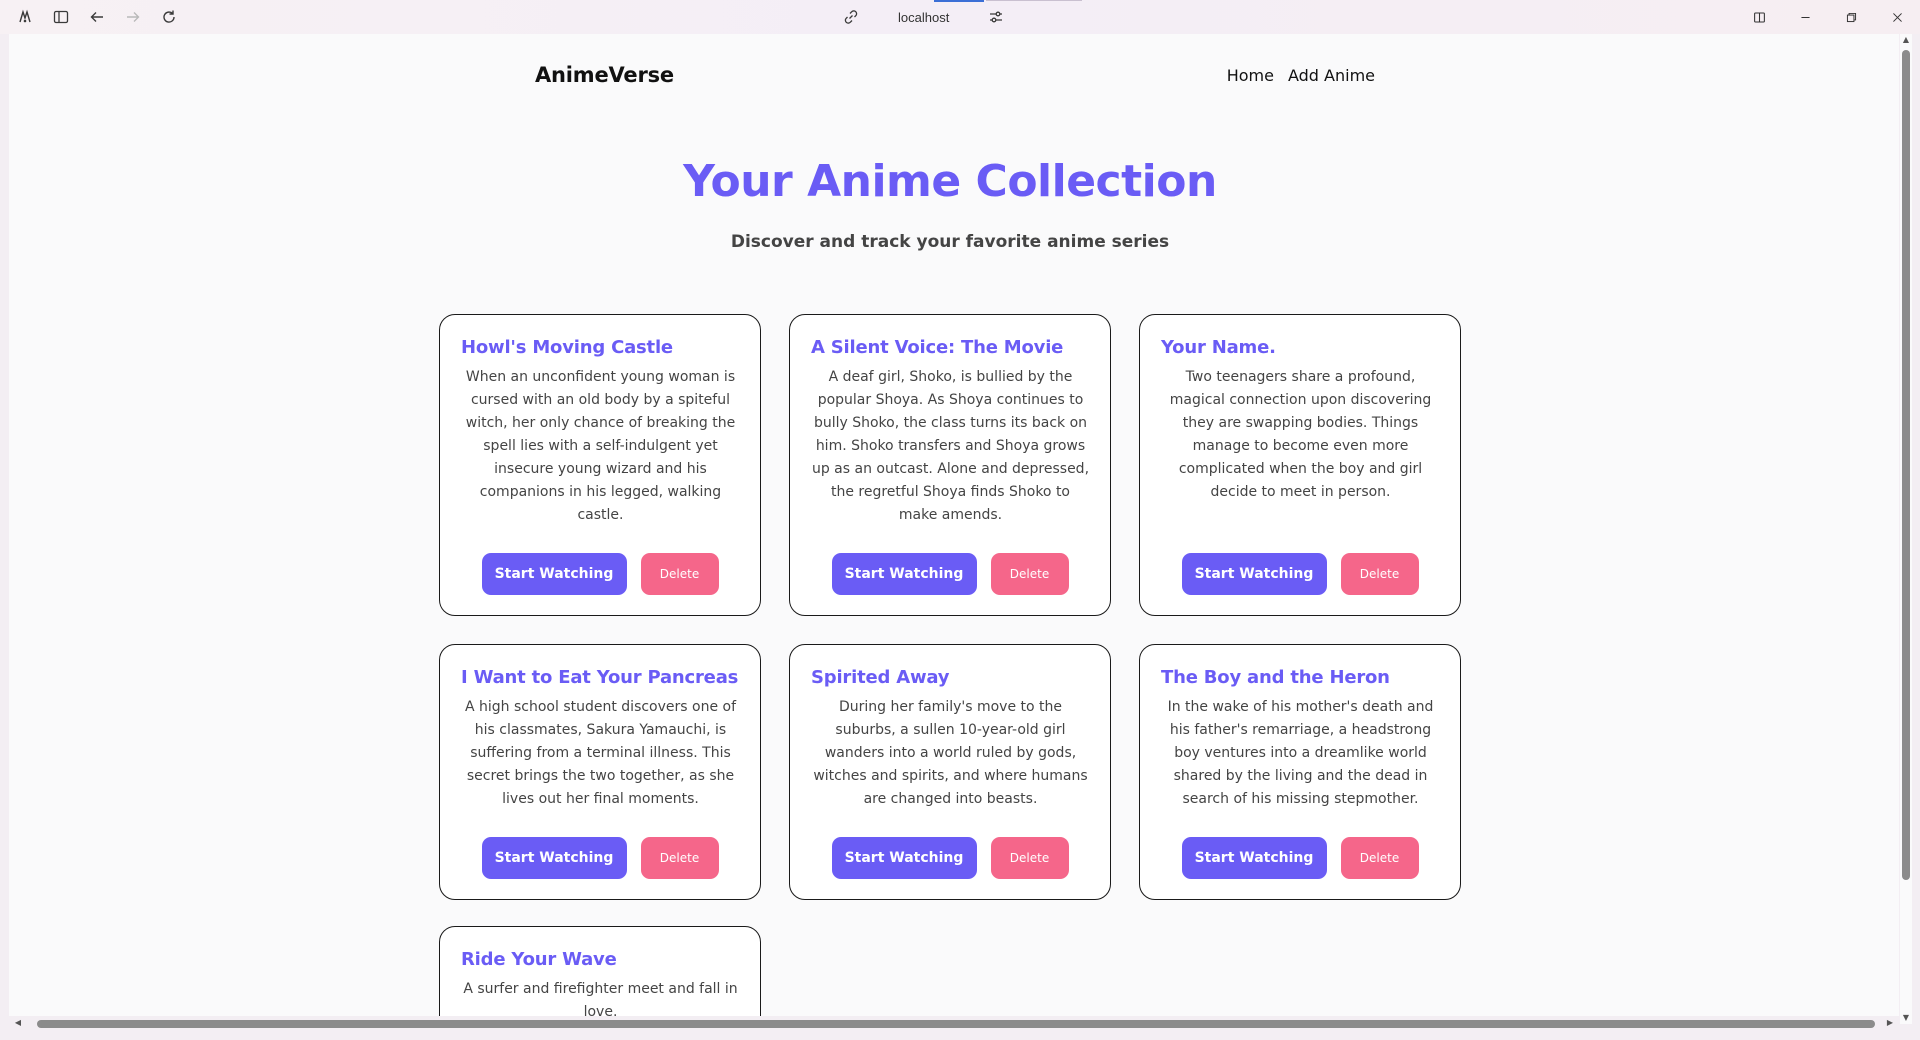 The width and height of the screenshot is (1920, 1040). I want to click on forward-icon, so click(133, 17).